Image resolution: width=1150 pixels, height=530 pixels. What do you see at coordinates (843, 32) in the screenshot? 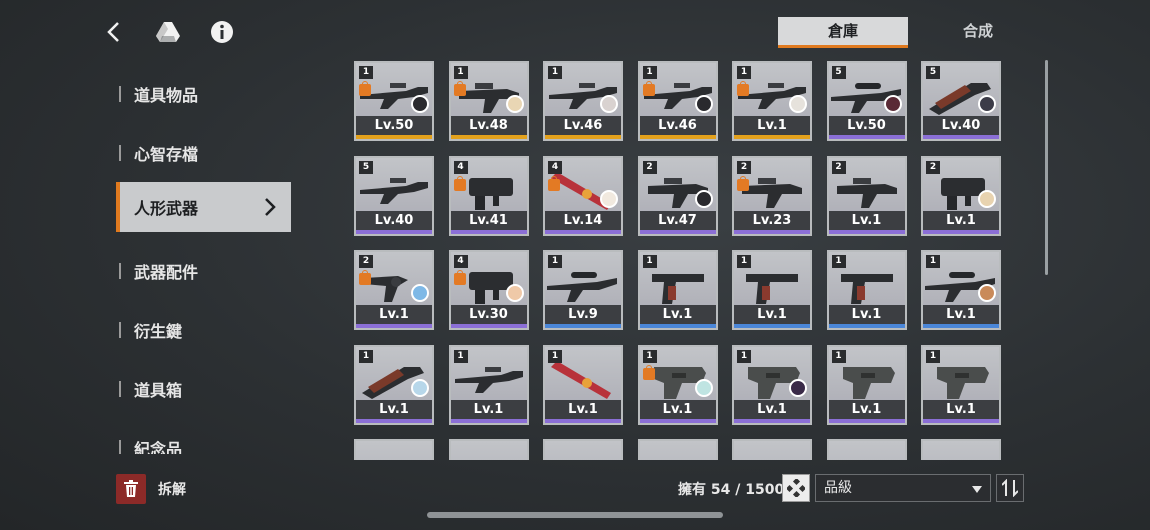
I see `tab-warehouse: 倉庫` at bounding box center [843, 32].